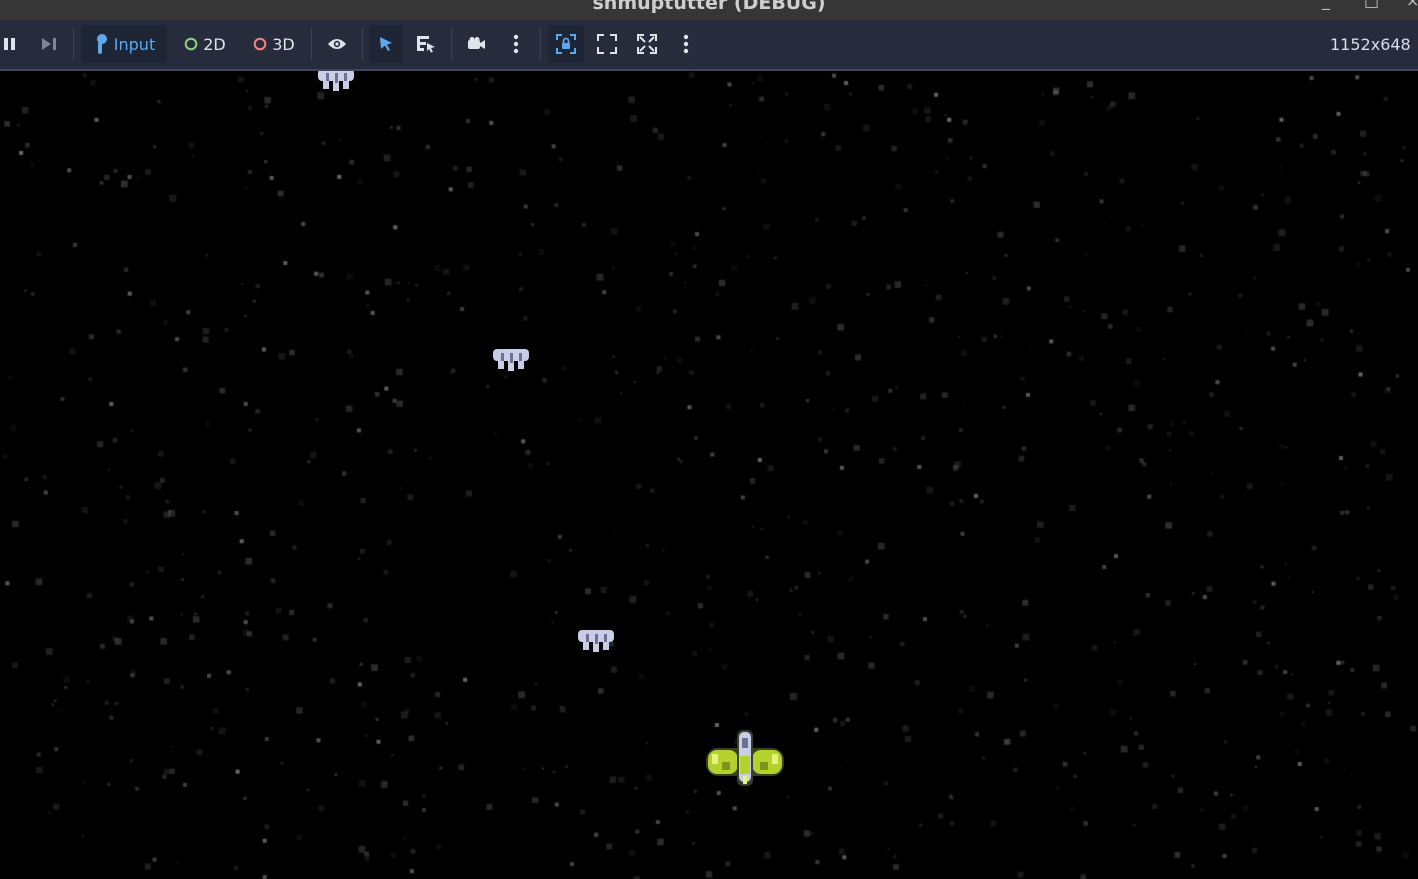 The height and width of the screenshot is (879, 1418). I want to click on mode-3d-button: 3D, so click(274, 44).